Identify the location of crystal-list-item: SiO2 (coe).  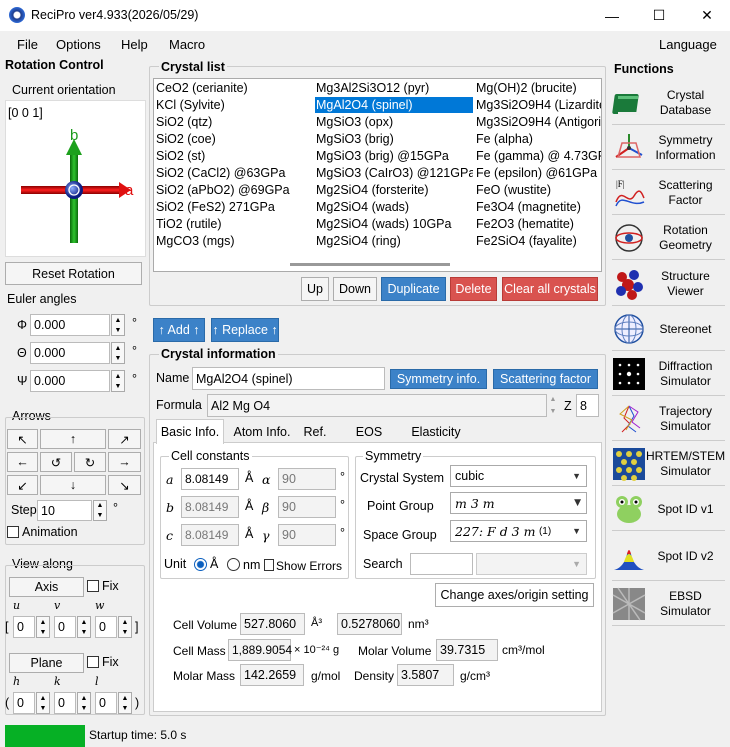
(234, 139).